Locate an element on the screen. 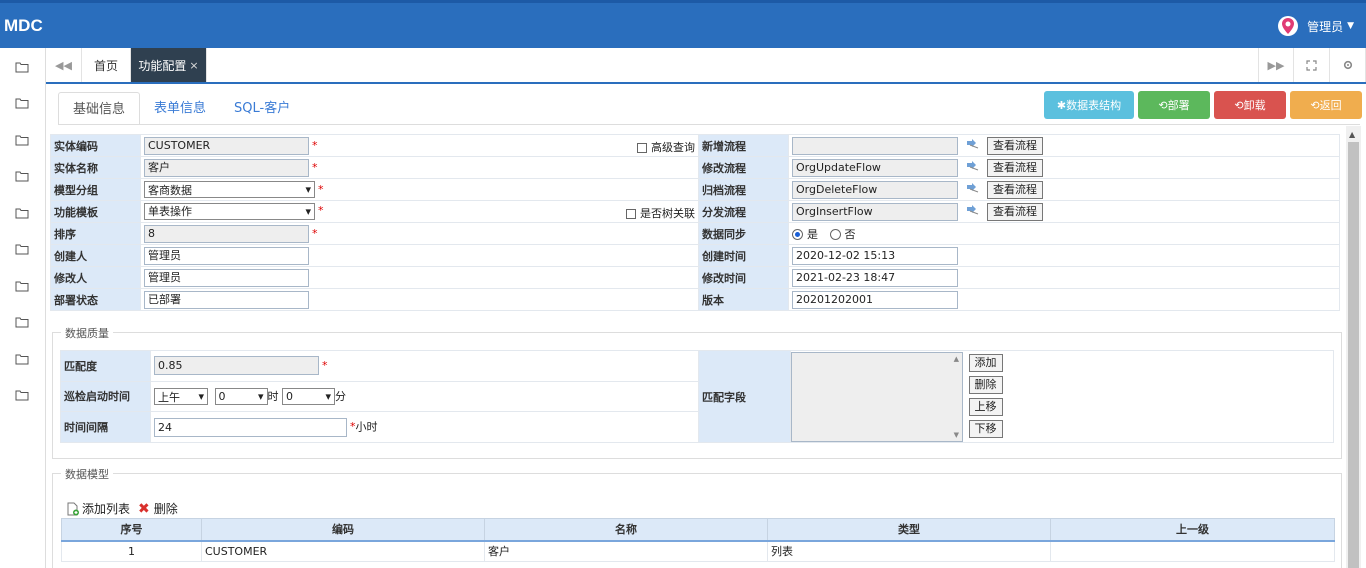  modifier-field: 管理员 is located at coordinates (226, 277).